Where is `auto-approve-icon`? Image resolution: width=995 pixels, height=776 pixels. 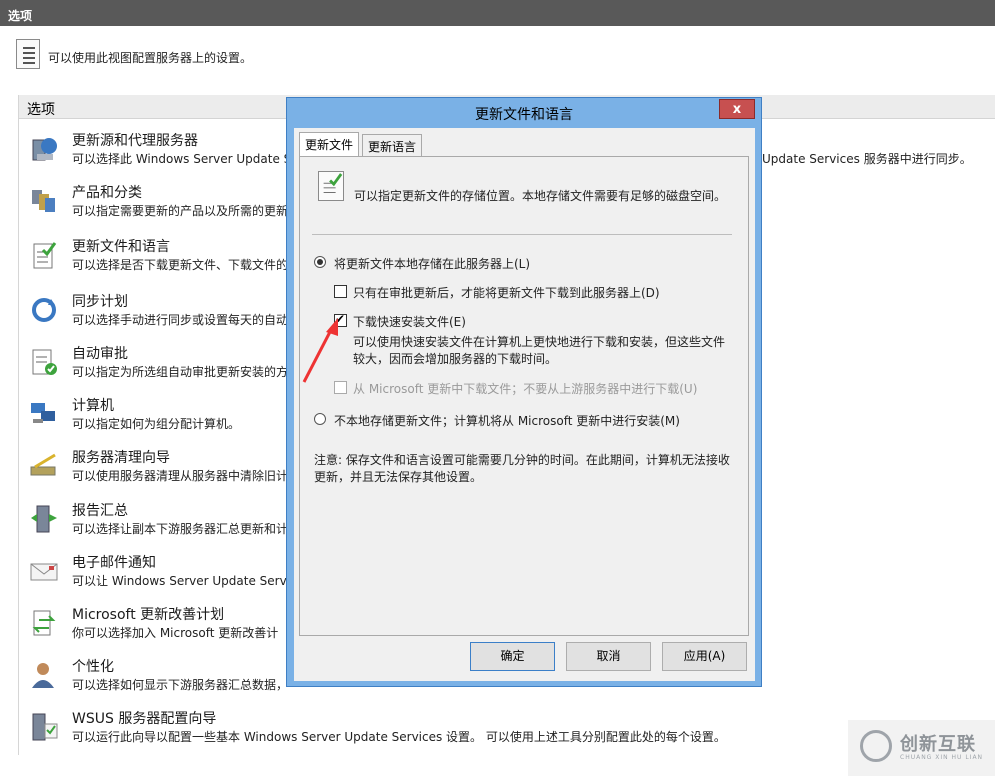
auto-approve-icon is located at coordinates (44, 362).